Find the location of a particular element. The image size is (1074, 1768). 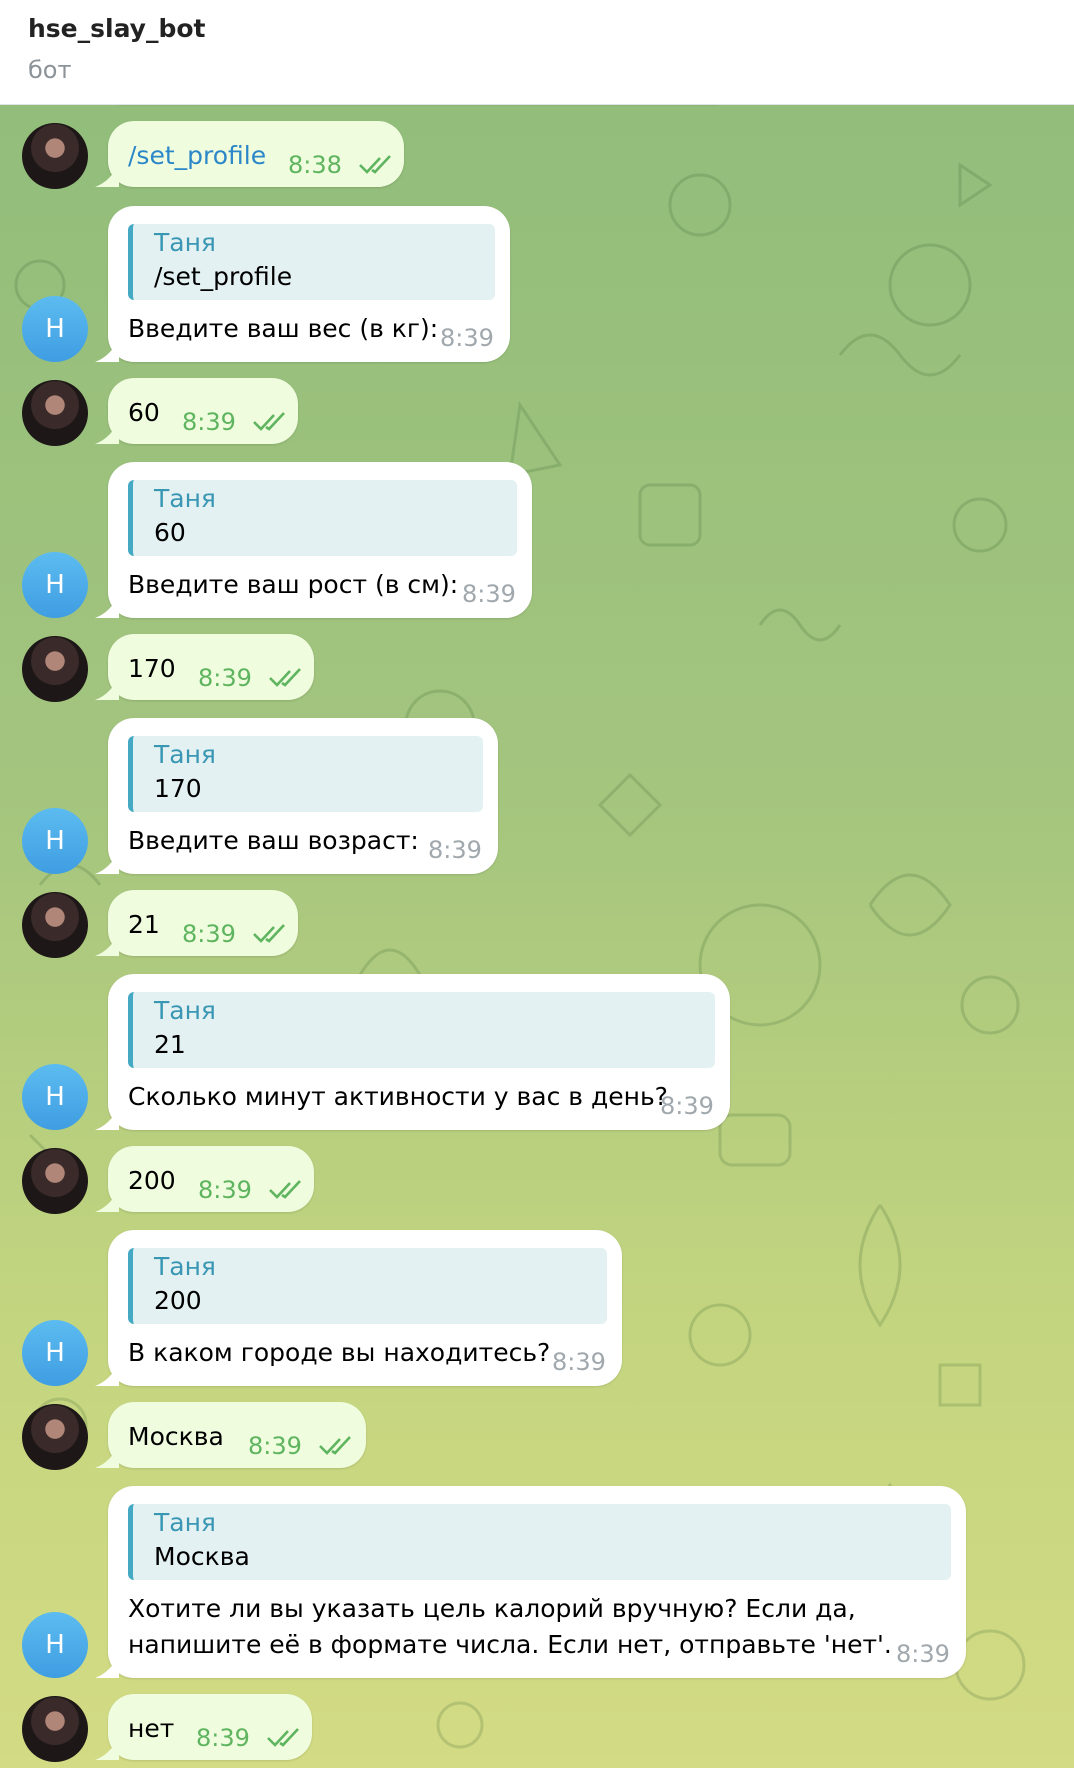

chat-status: бот is located at coordinates (50, 70).